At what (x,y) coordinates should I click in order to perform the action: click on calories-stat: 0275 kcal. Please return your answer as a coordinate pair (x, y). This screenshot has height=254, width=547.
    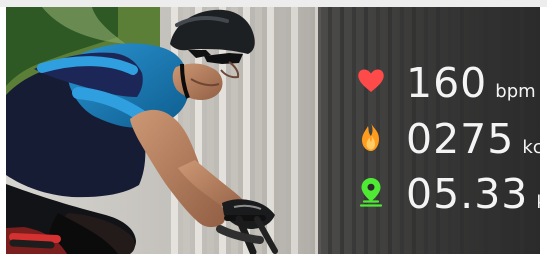
    Looking at the image, I should click on (447, 139).